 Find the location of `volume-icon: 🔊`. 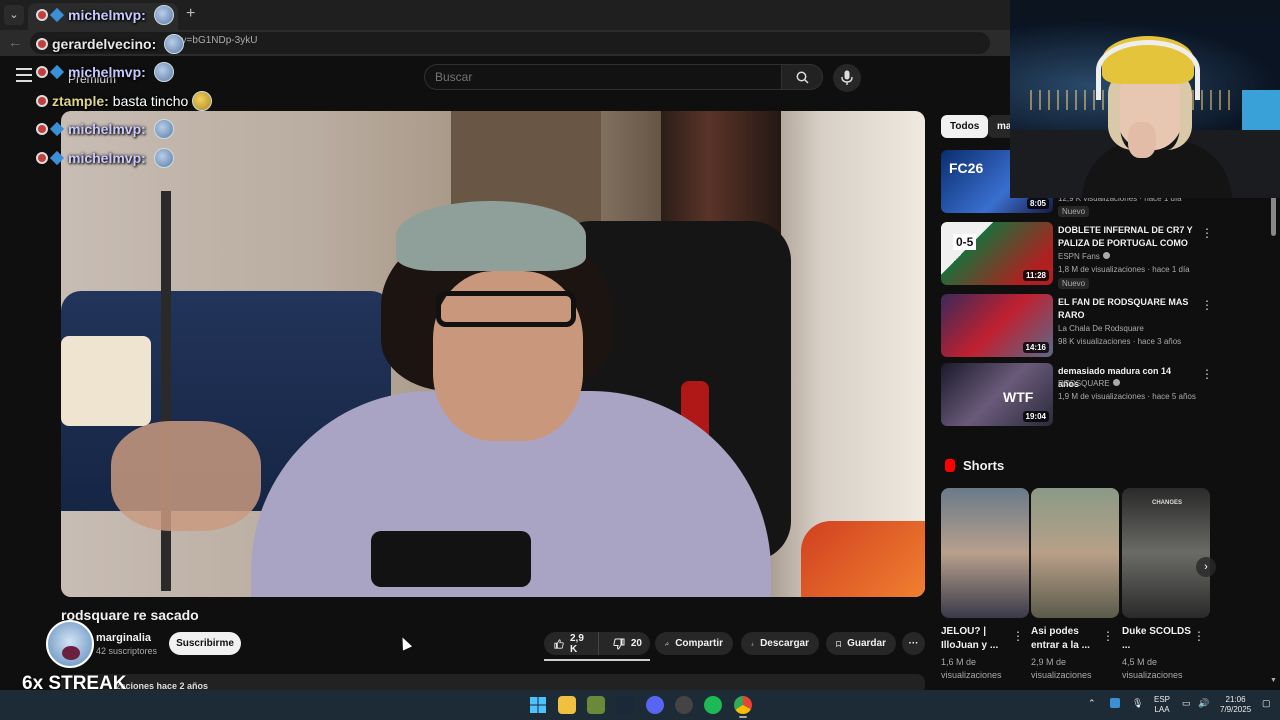

volume-icon: 🔊 is located at coordinates (1203, 703).